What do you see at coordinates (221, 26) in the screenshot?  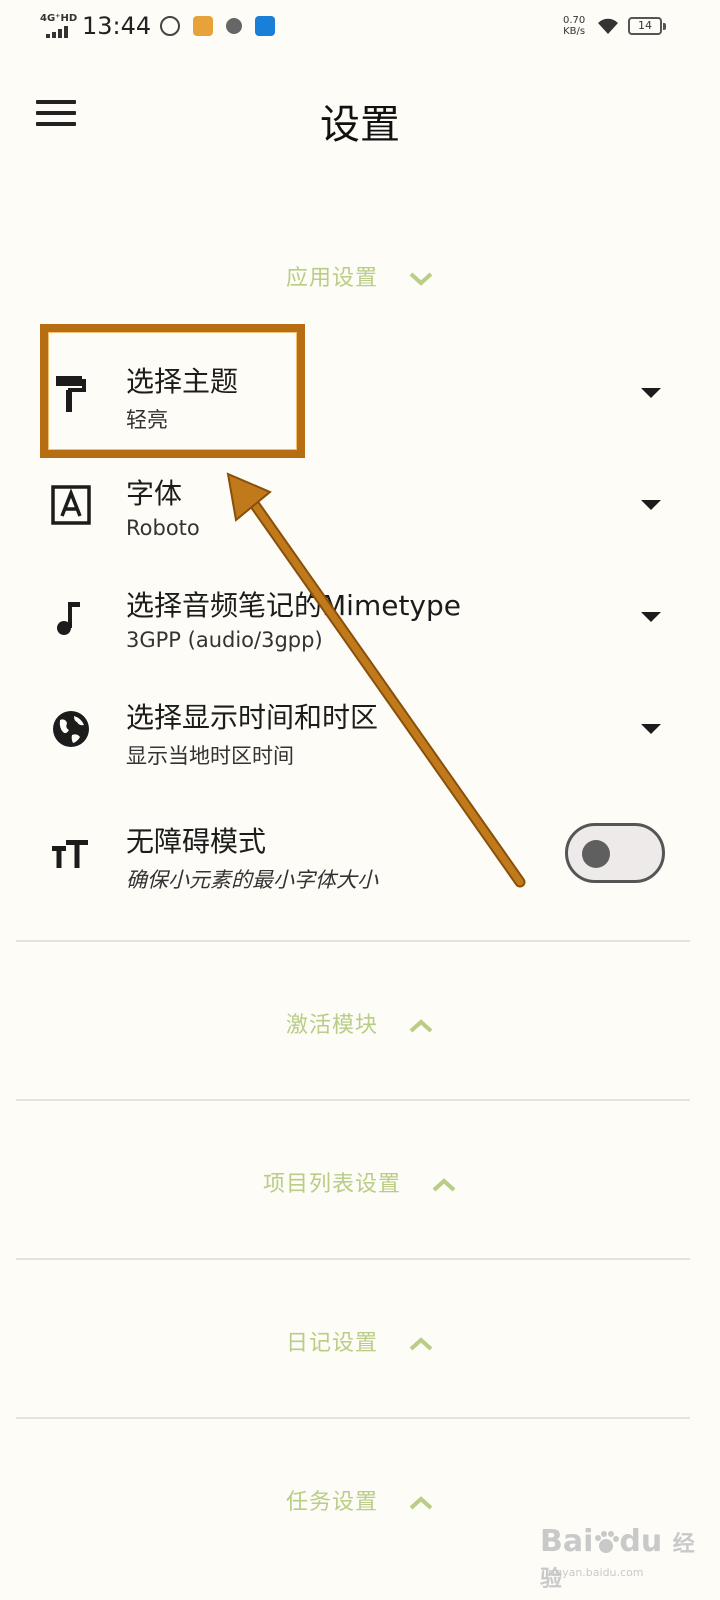 I see `notification-icons` at bounding box center [221, 26].